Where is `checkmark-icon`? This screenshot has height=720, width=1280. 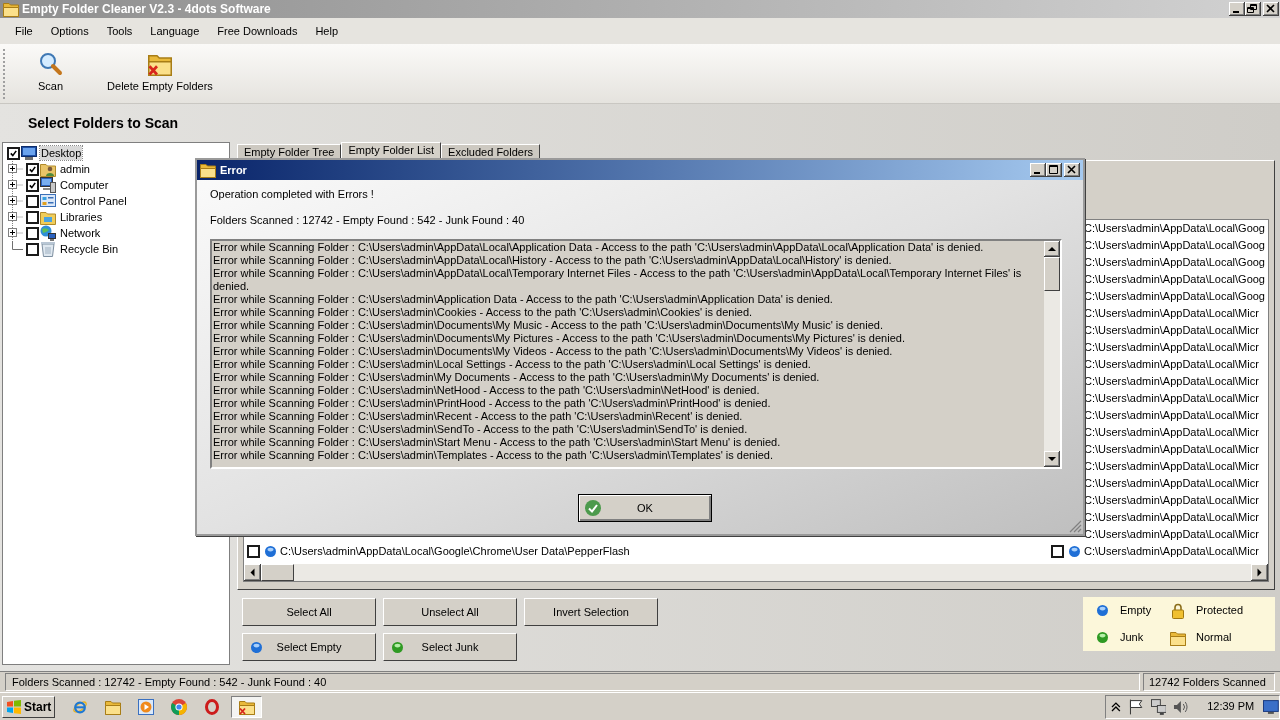
checkmark-icon is located at coordinates (593, 508).